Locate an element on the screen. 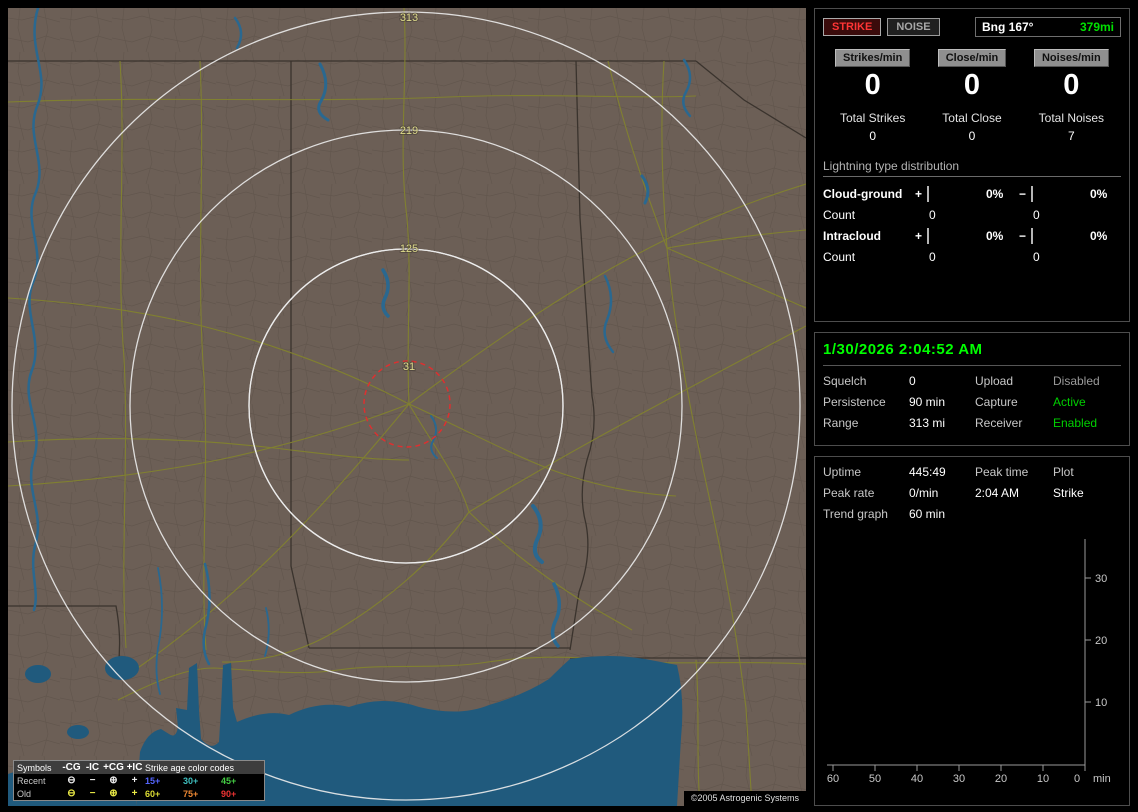  intracloud-label: Intracloud is located at coordinates (852, 236).